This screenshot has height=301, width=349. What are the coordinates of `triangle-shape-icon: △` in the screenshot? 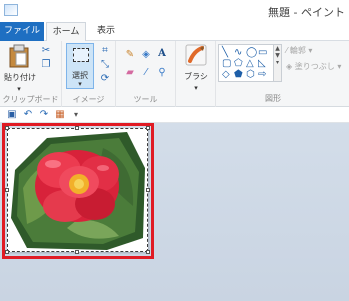 It's located at (250, 64).